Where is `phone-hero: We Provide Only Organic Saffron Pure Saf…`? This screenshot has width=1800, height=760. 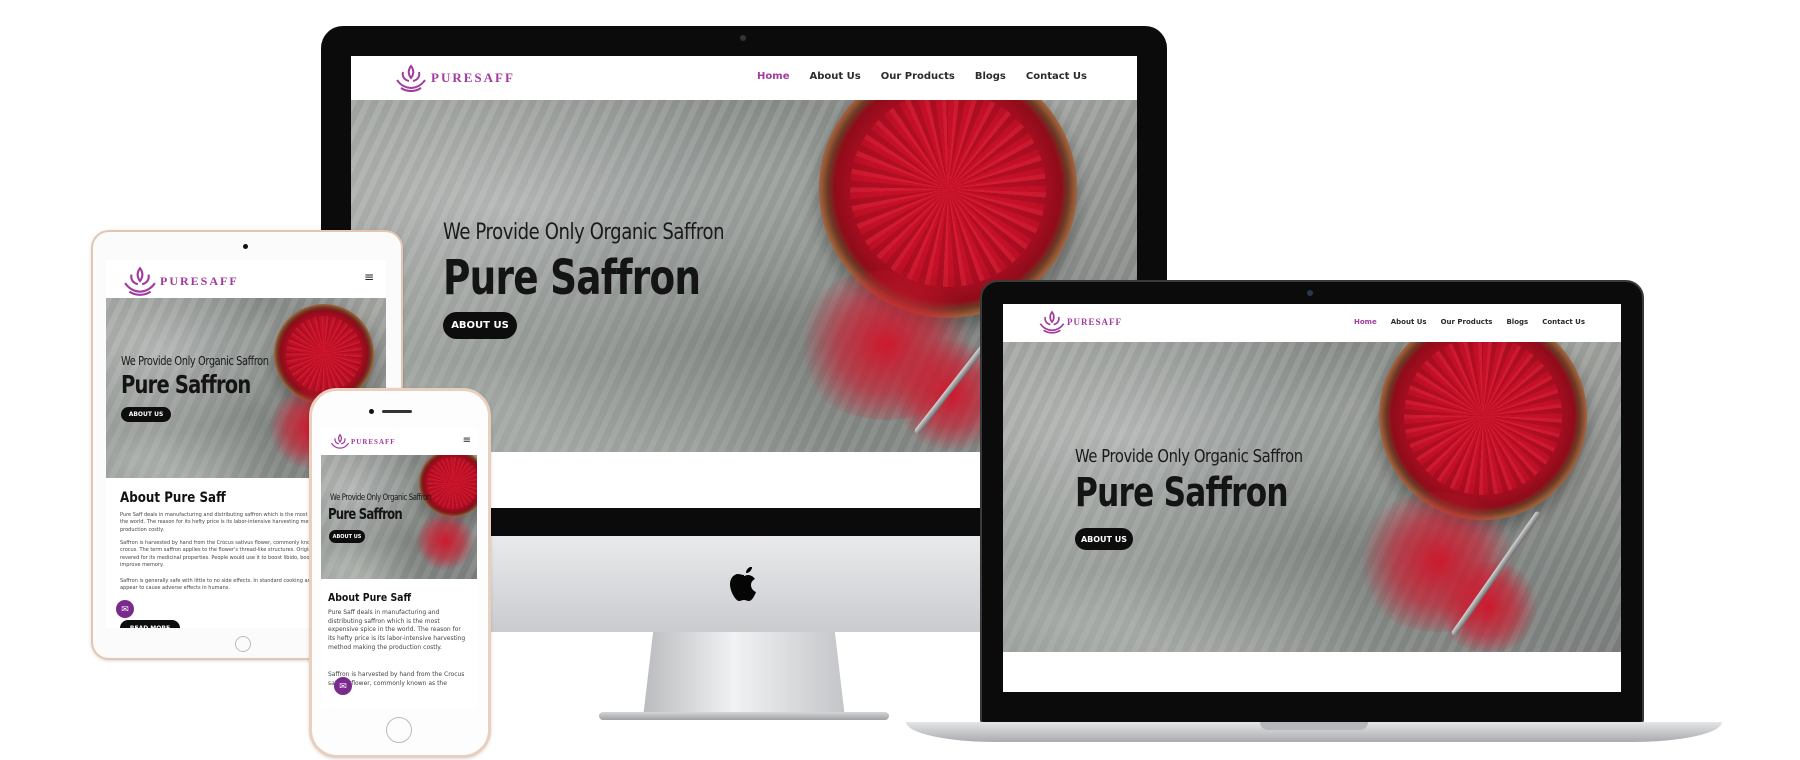
phone-hero: We Provide Only Organic Saffron Pure Saf… is located at coordinates (399, 517).